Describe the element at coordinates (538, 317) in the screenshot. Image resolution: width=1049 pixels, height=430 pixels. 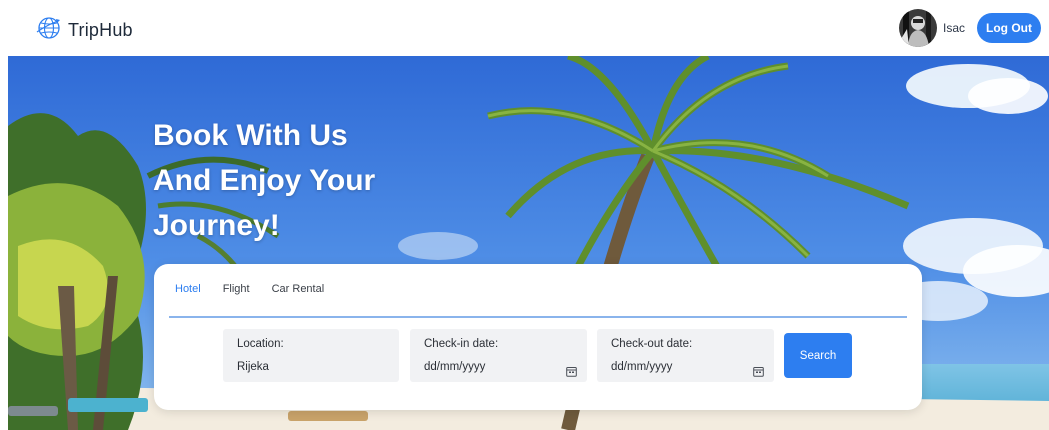
I see `tab-underline` at that location.